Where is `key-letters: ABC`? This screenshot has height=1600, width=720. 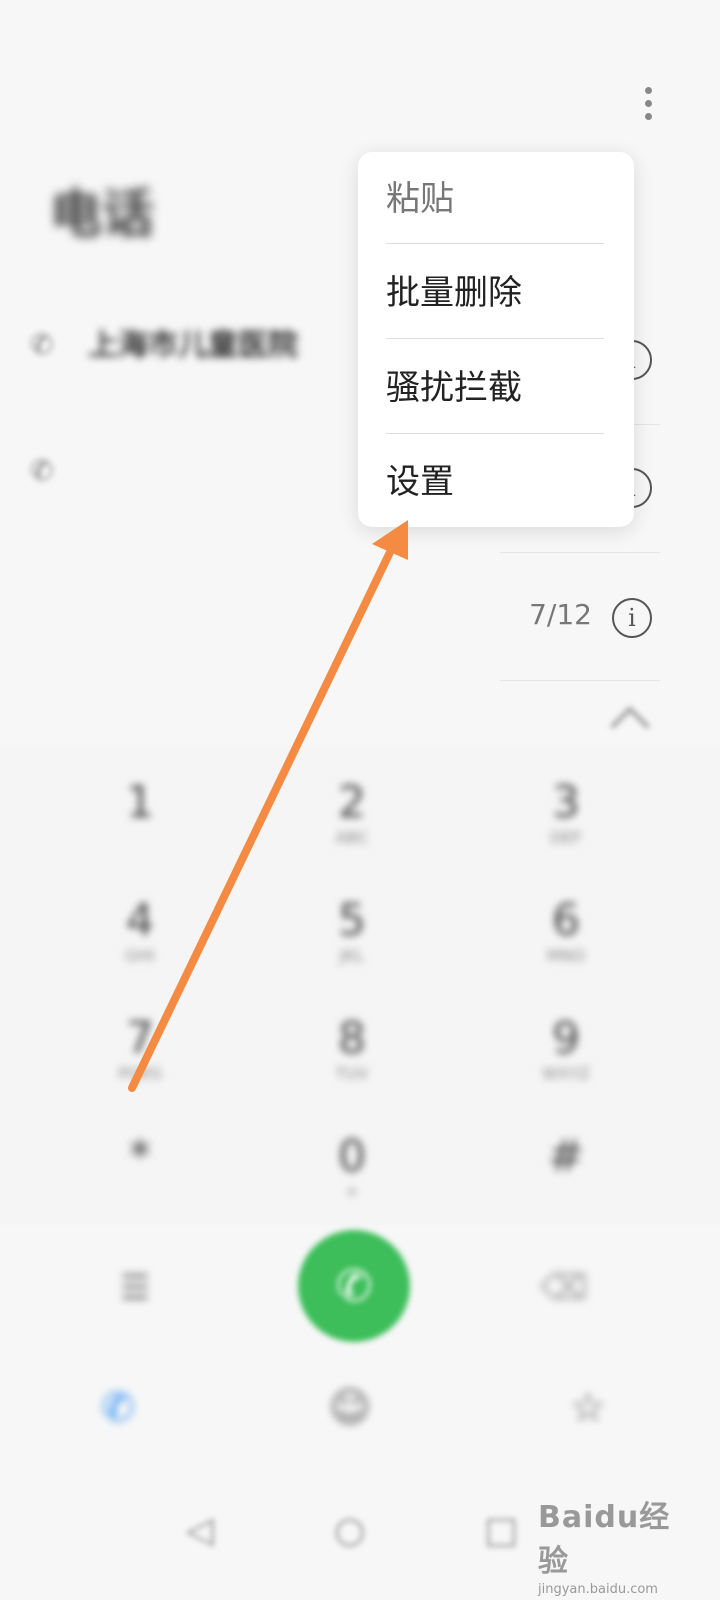
key-letters: ABC is located at coordinates (352, 837).